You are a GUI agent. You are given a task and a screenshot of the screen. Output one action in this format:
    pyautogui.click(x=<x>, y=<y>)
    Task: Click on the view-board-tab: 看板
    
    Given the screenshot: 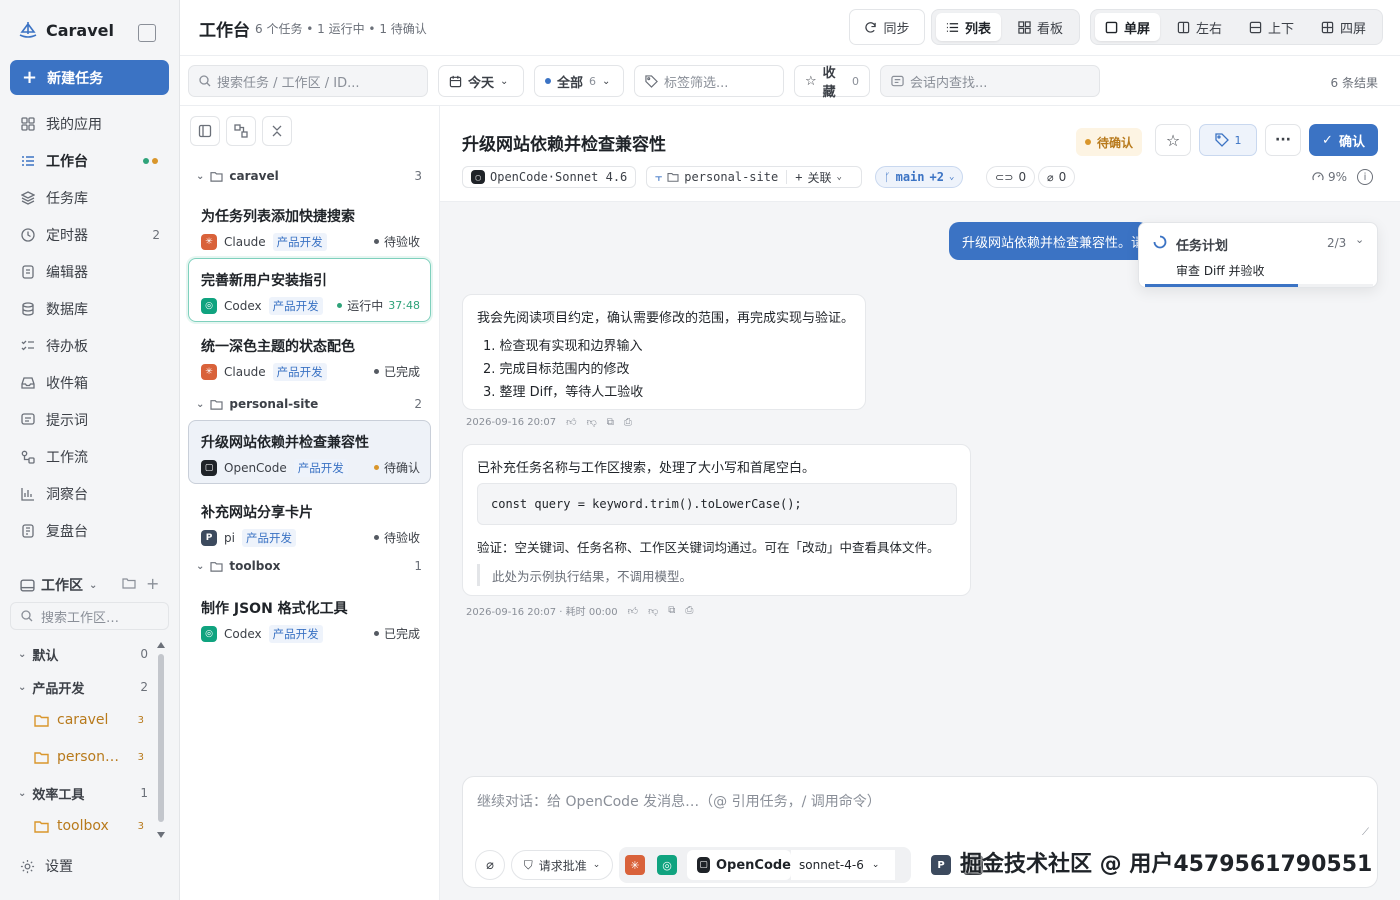 What is the action you would take?
    pyautogui.click(x=1040, y=27)
    